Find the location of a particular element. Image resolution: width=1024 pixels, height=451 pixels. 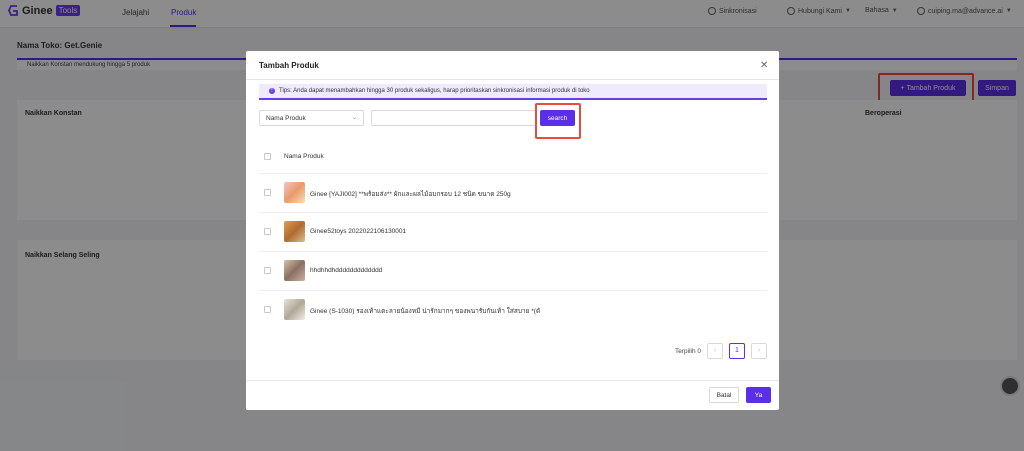

confirm-button: Ya is located at coordinates (758, 395).